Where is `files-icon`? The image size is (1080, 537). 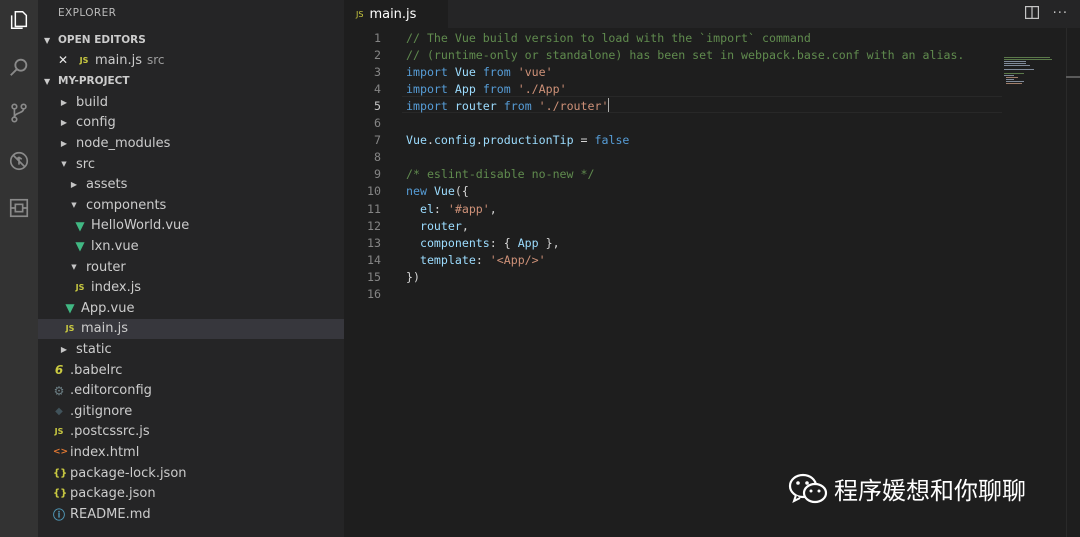
files-icon is located at coordinates (19, 20).